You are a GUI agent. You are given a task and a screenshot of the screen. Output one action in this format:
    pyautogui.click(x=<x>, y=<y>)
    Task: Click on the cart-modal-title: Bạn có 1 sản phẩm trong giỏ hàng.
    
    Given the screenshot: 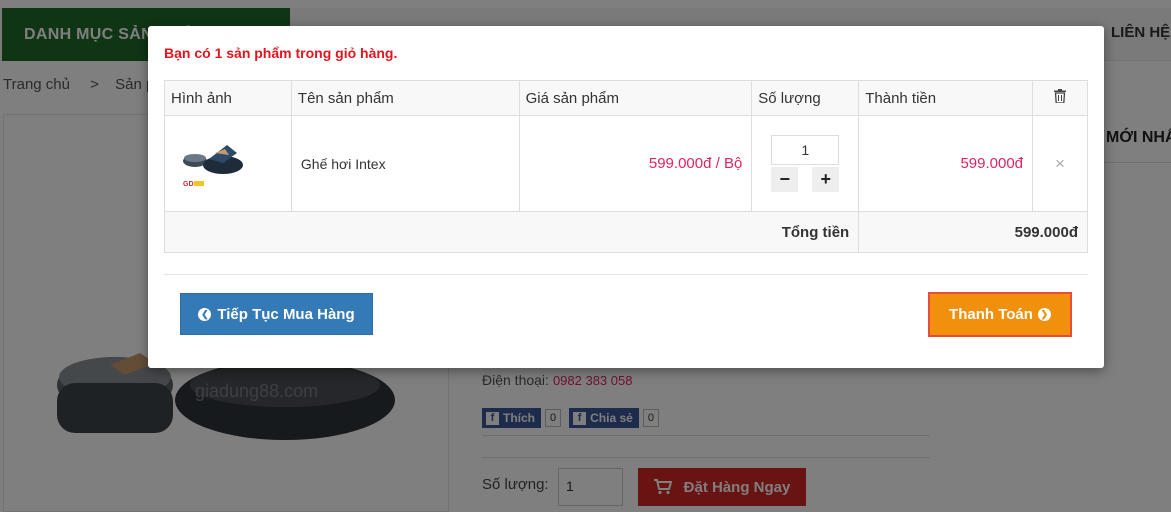 What is the action you would take?
    pyautogui.click(x=281, y=53)
    